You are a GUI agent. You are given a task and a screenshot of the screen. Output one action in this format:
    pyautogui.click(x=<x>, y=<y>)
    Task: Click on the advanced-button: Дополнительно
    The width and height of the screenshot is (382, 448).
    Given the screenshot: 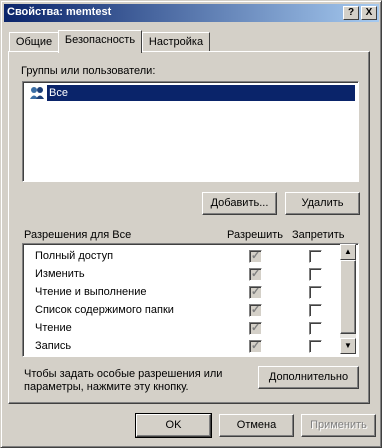 What is the action you would take?
    pyautogui.click(x=308, y=377)
    